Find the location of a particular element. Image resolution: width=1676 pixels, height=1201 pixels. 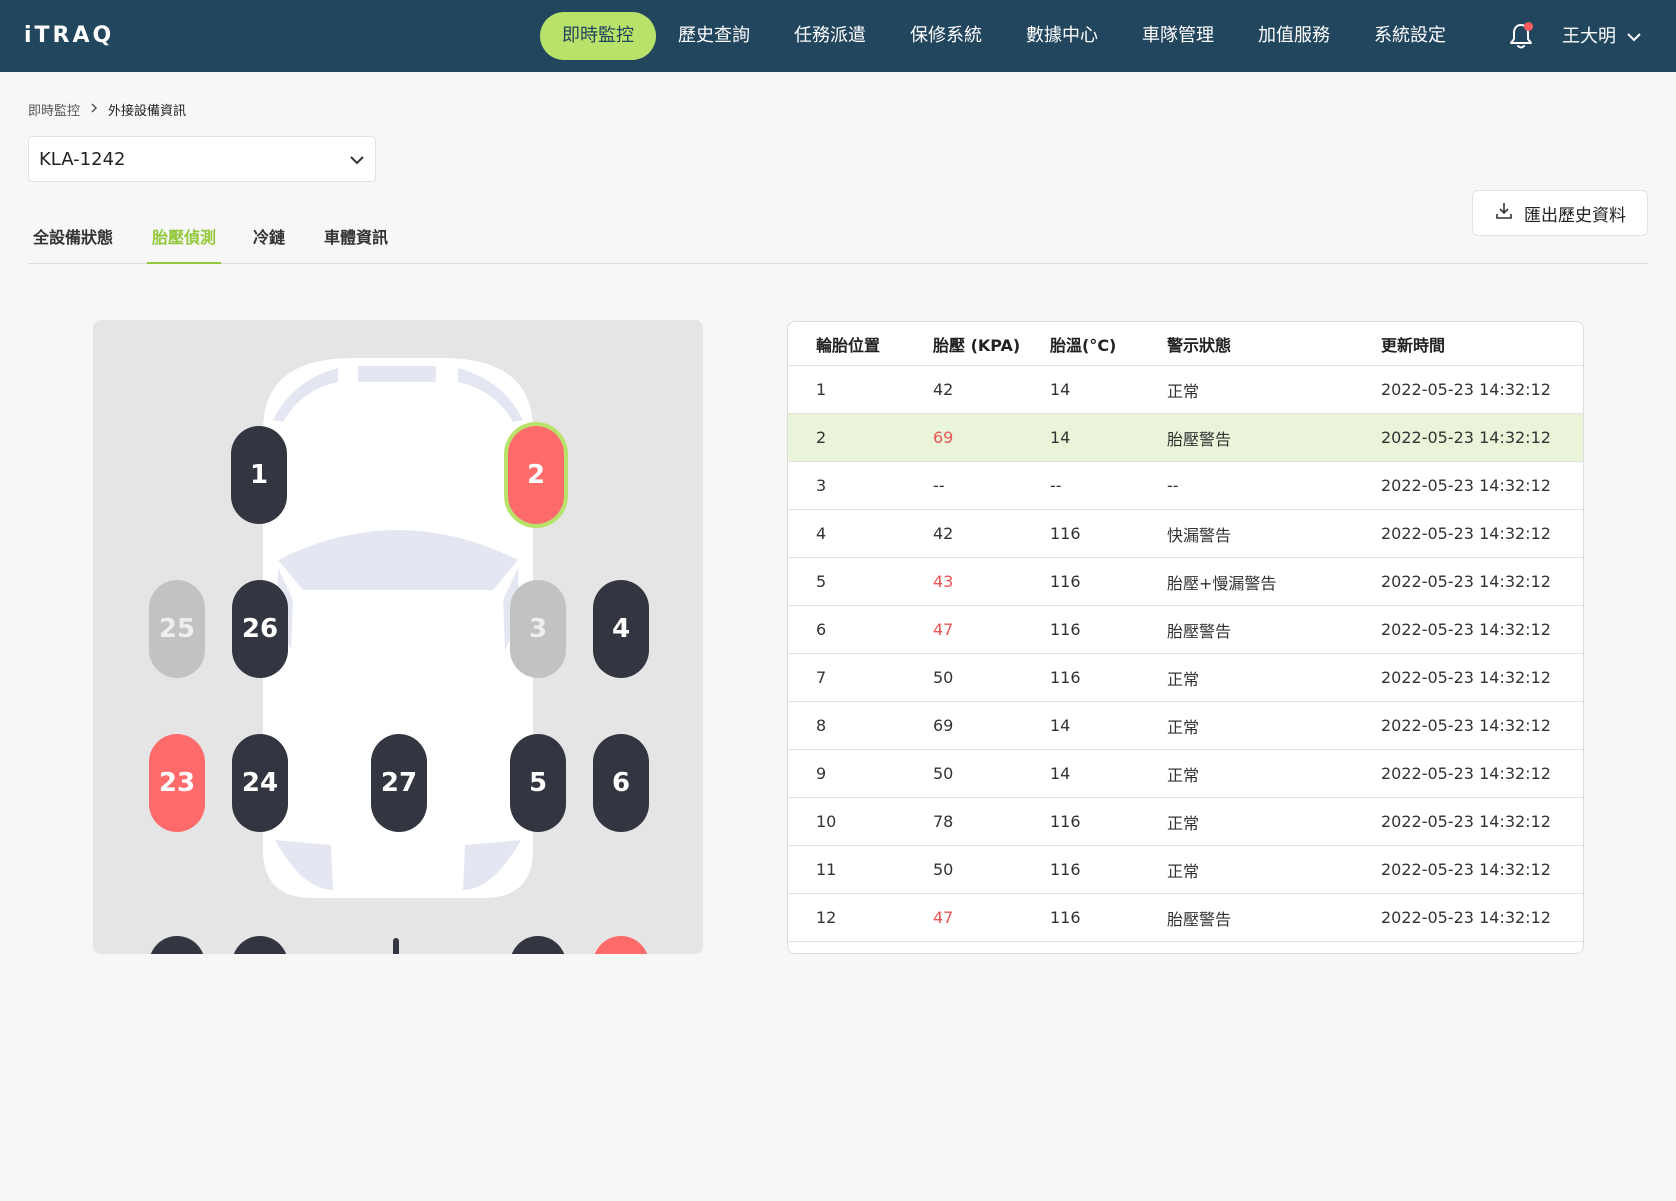

tire-24: 24 is located at coordinates (260, 783).